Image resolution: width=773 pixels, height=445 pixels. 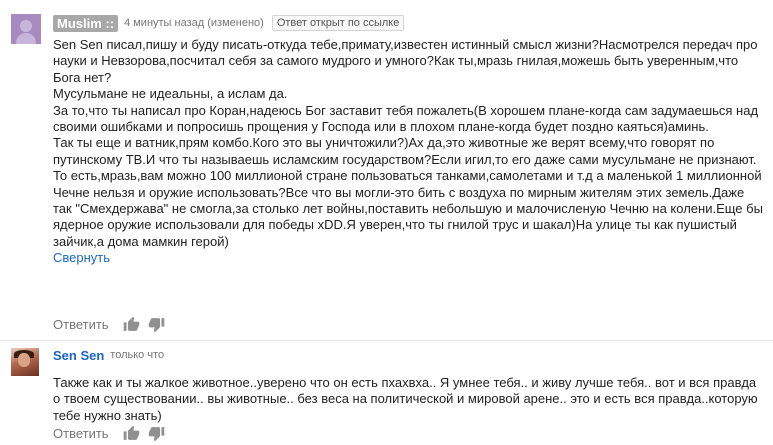 I want to click on collapse-link: Свернуть, so click(x=409, y=258).